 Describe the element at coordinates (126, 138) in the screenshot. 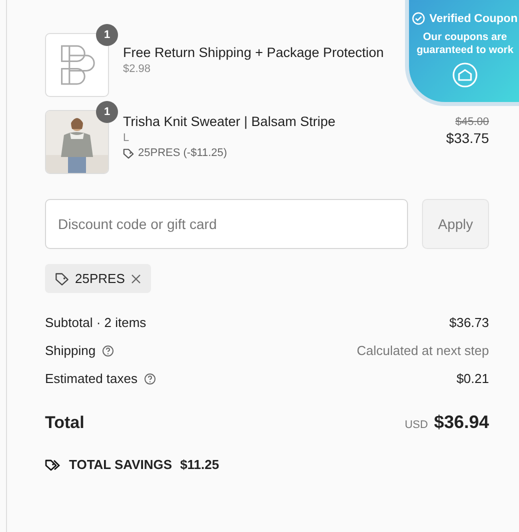

I see `product-variant: L` at that location.